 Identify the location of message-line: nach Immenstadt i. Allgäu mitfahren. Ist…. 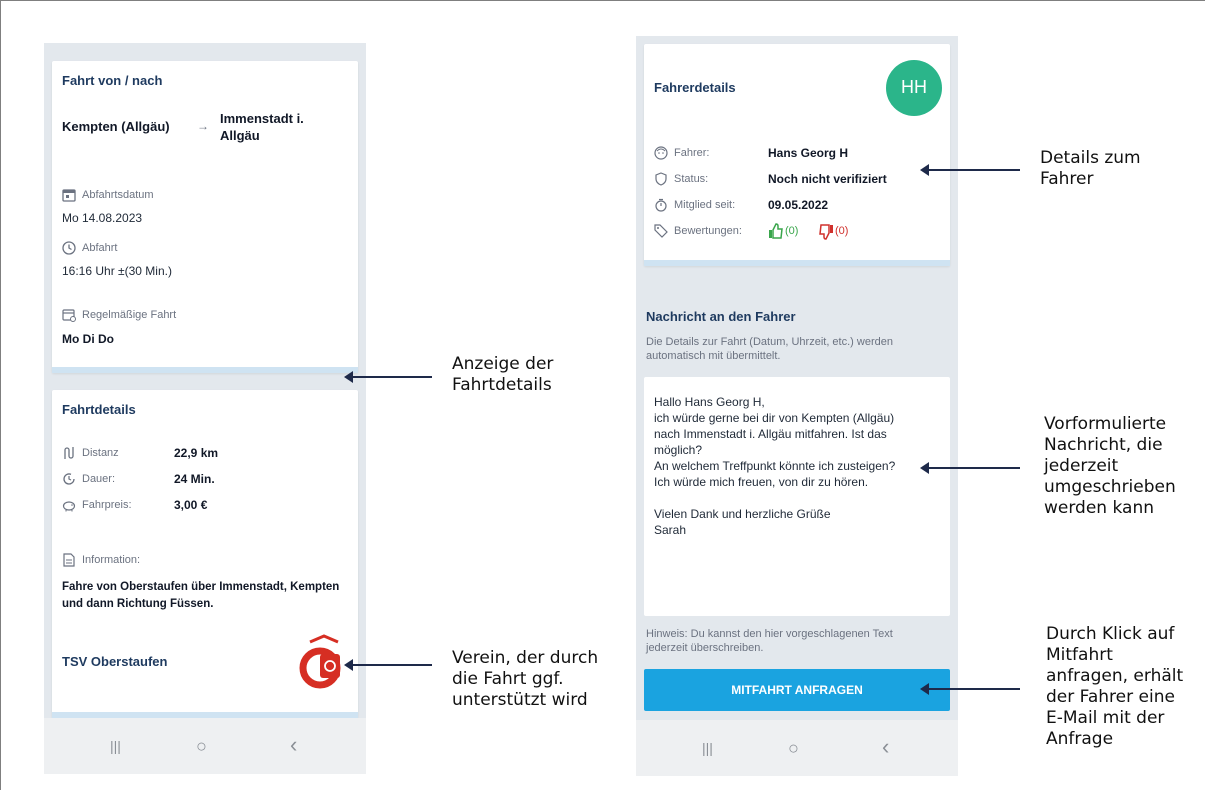
(770, 434).